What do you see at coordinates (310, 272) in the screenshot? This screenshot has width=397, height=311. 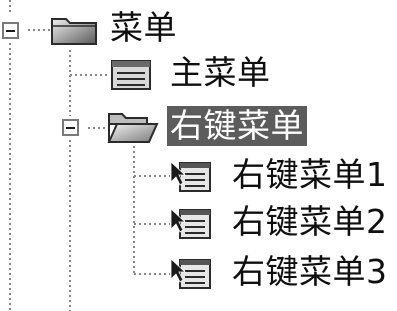 I see `tree-node-label-context-menu-3: 右键菜单3` at bounding box center [310, 272].